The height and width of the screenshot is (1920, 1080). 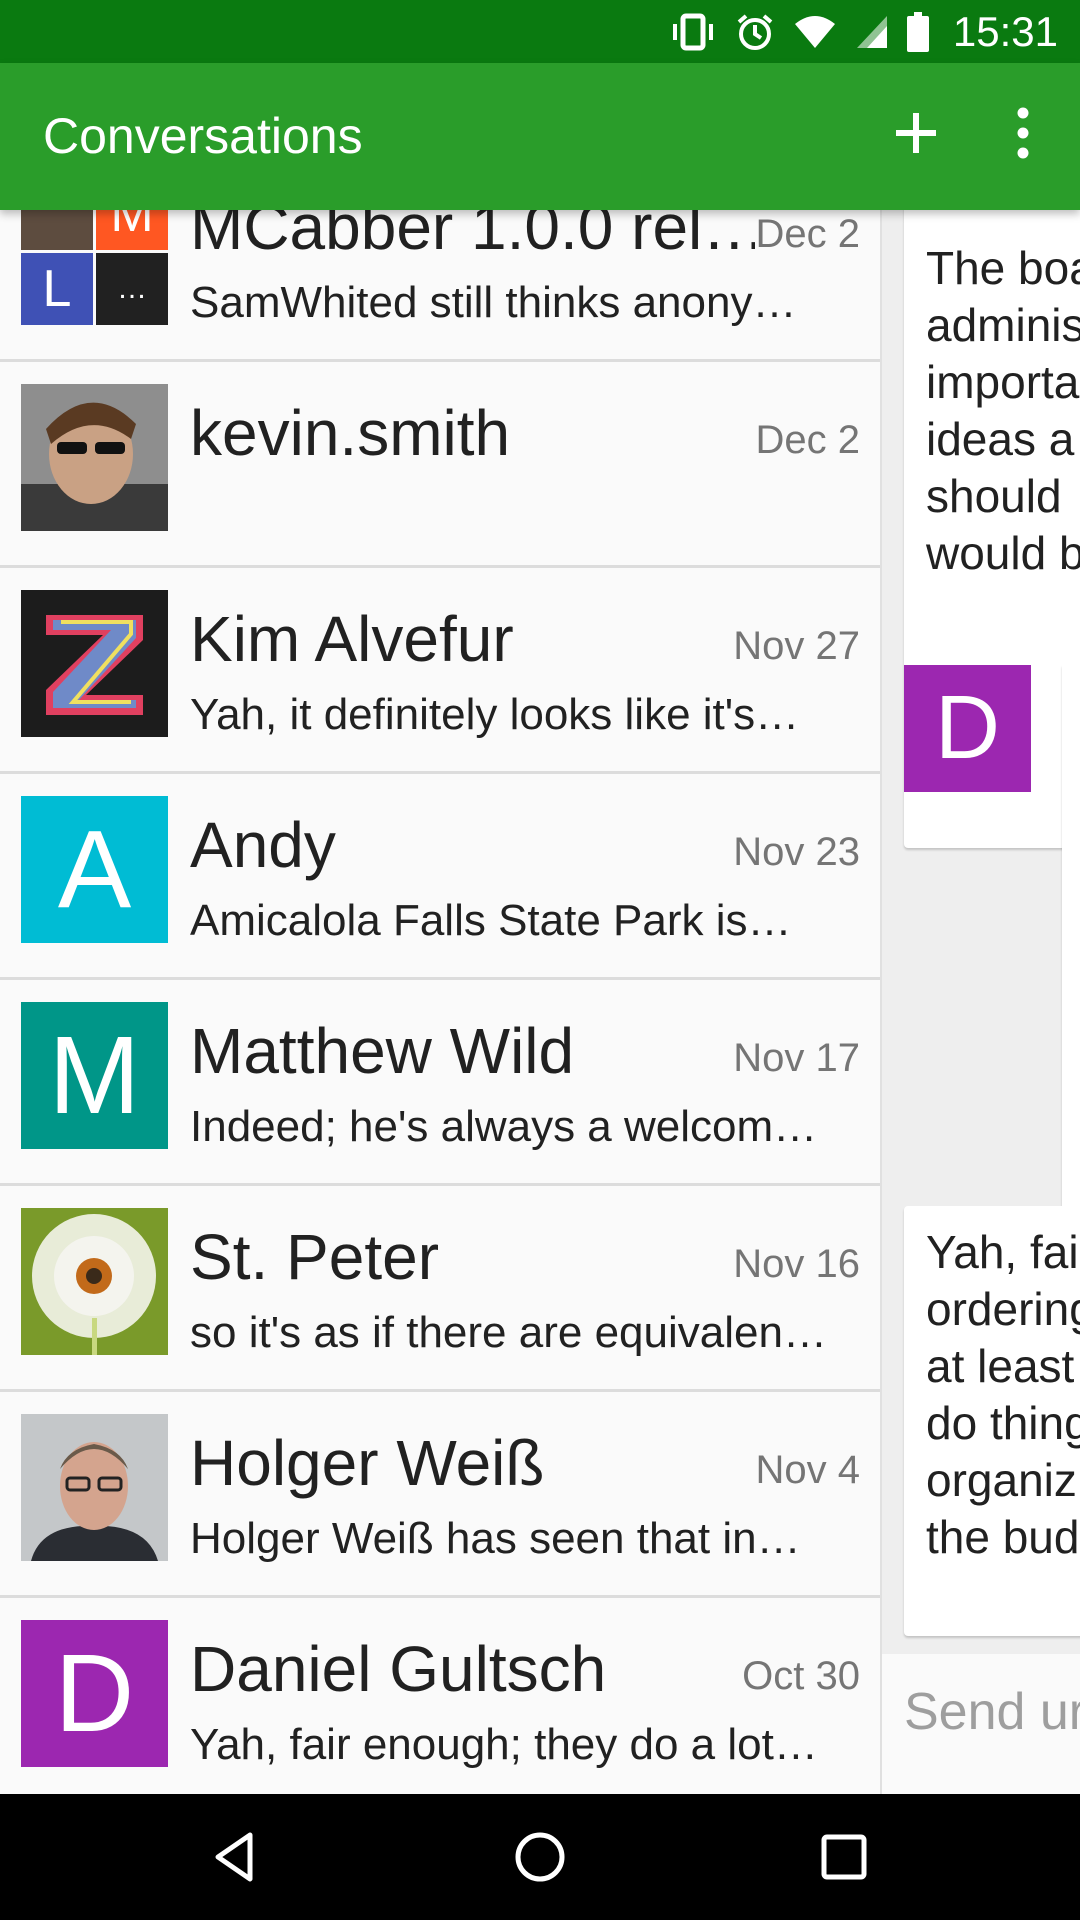 I want to click on message-line: adminis, so click(x=1003, y=325).